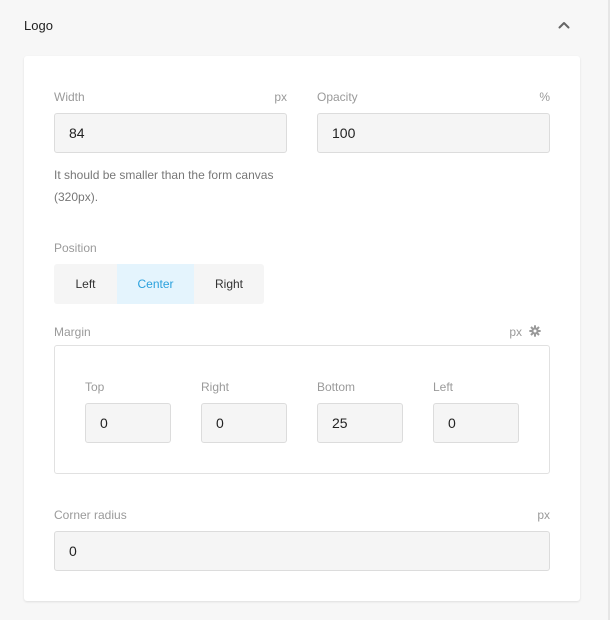 The height and width of the screenshot is (620, 610). What do you see at coordinates (85, 284) in the screenshot?
I see `position-left-button: Left` at bounding box center [85, 284].